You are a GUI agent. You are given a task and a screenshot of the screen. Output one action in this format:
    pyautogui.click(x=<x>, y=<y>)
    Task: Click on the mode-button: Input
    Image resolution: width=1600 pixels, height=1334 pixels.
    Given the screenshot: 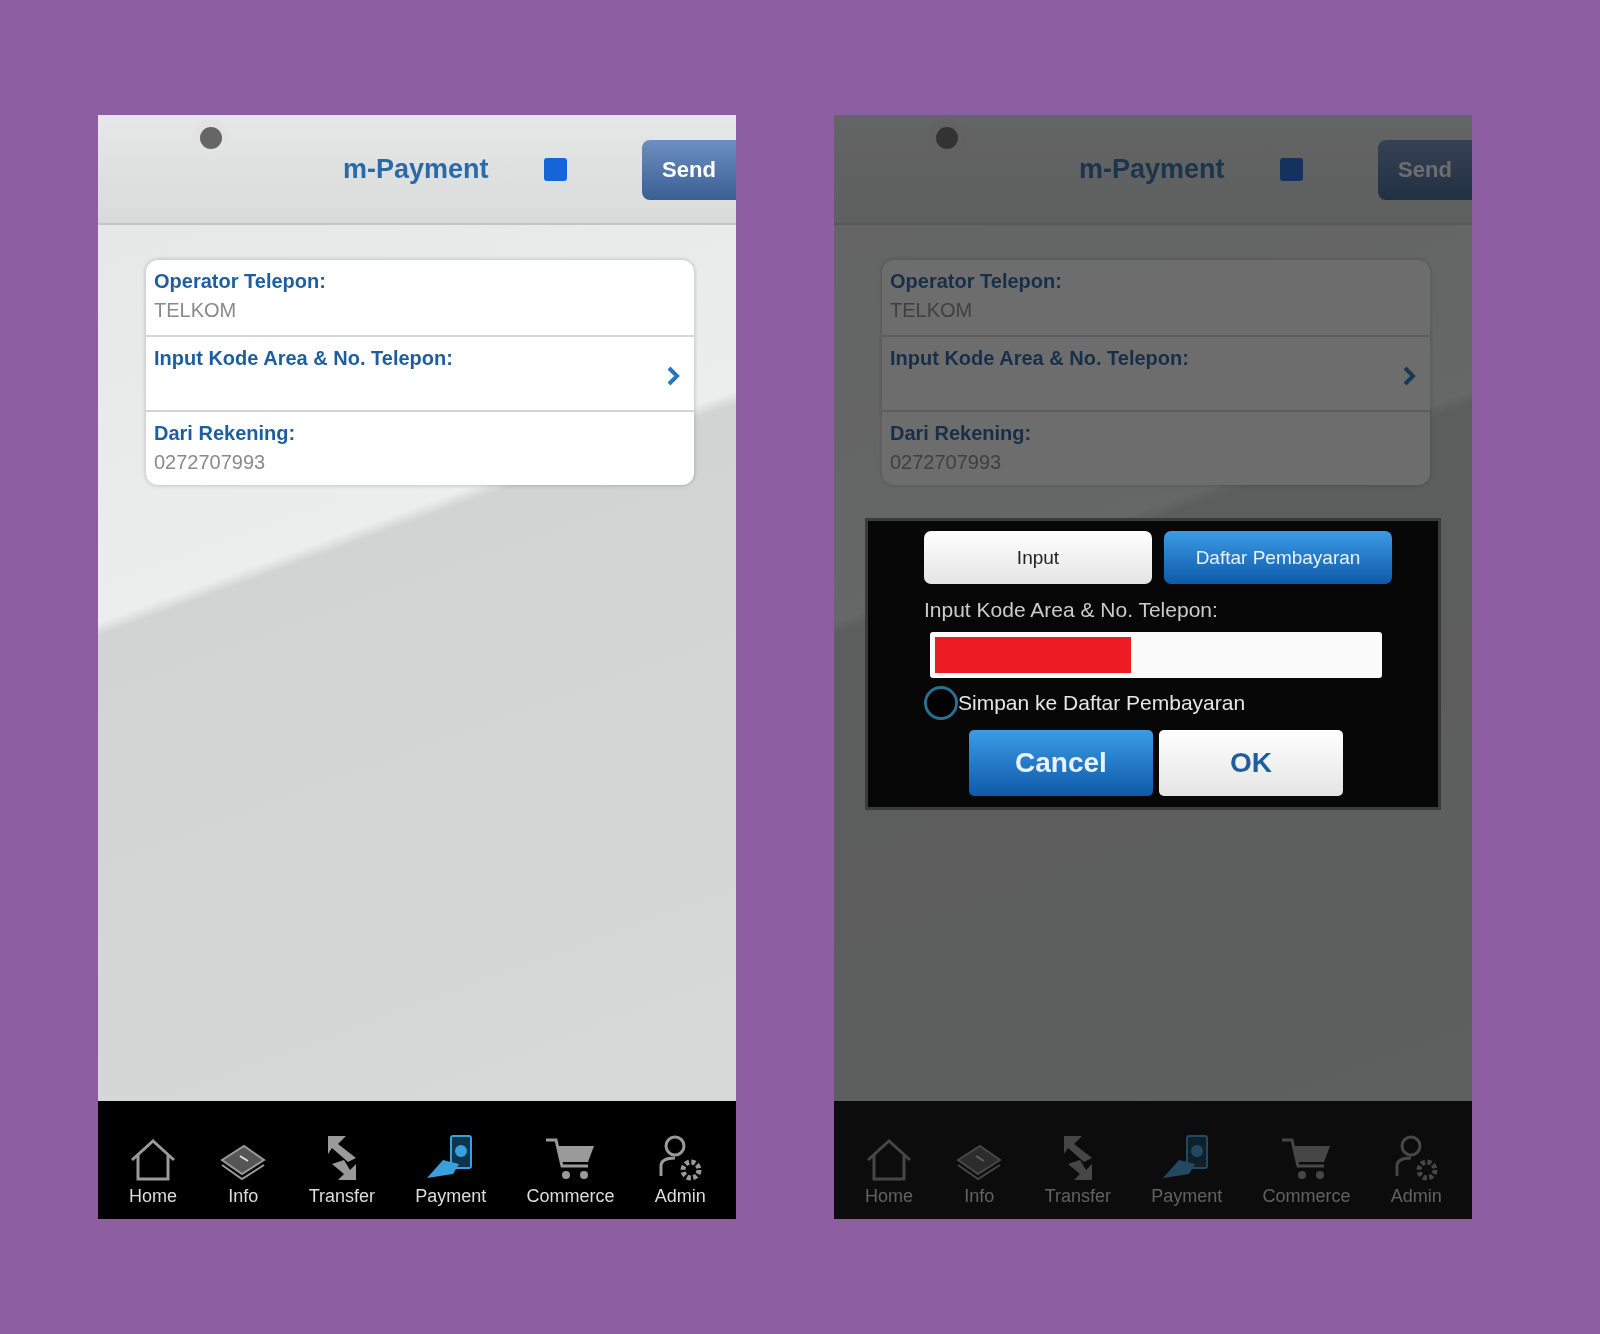 What is the action you would take?
    pyautogui.click(x=1038, y=557)
    